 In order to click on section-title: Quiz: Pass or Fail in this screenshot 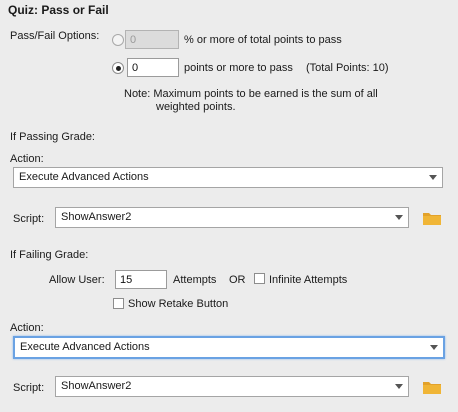, I will do `click(58, 10)`.